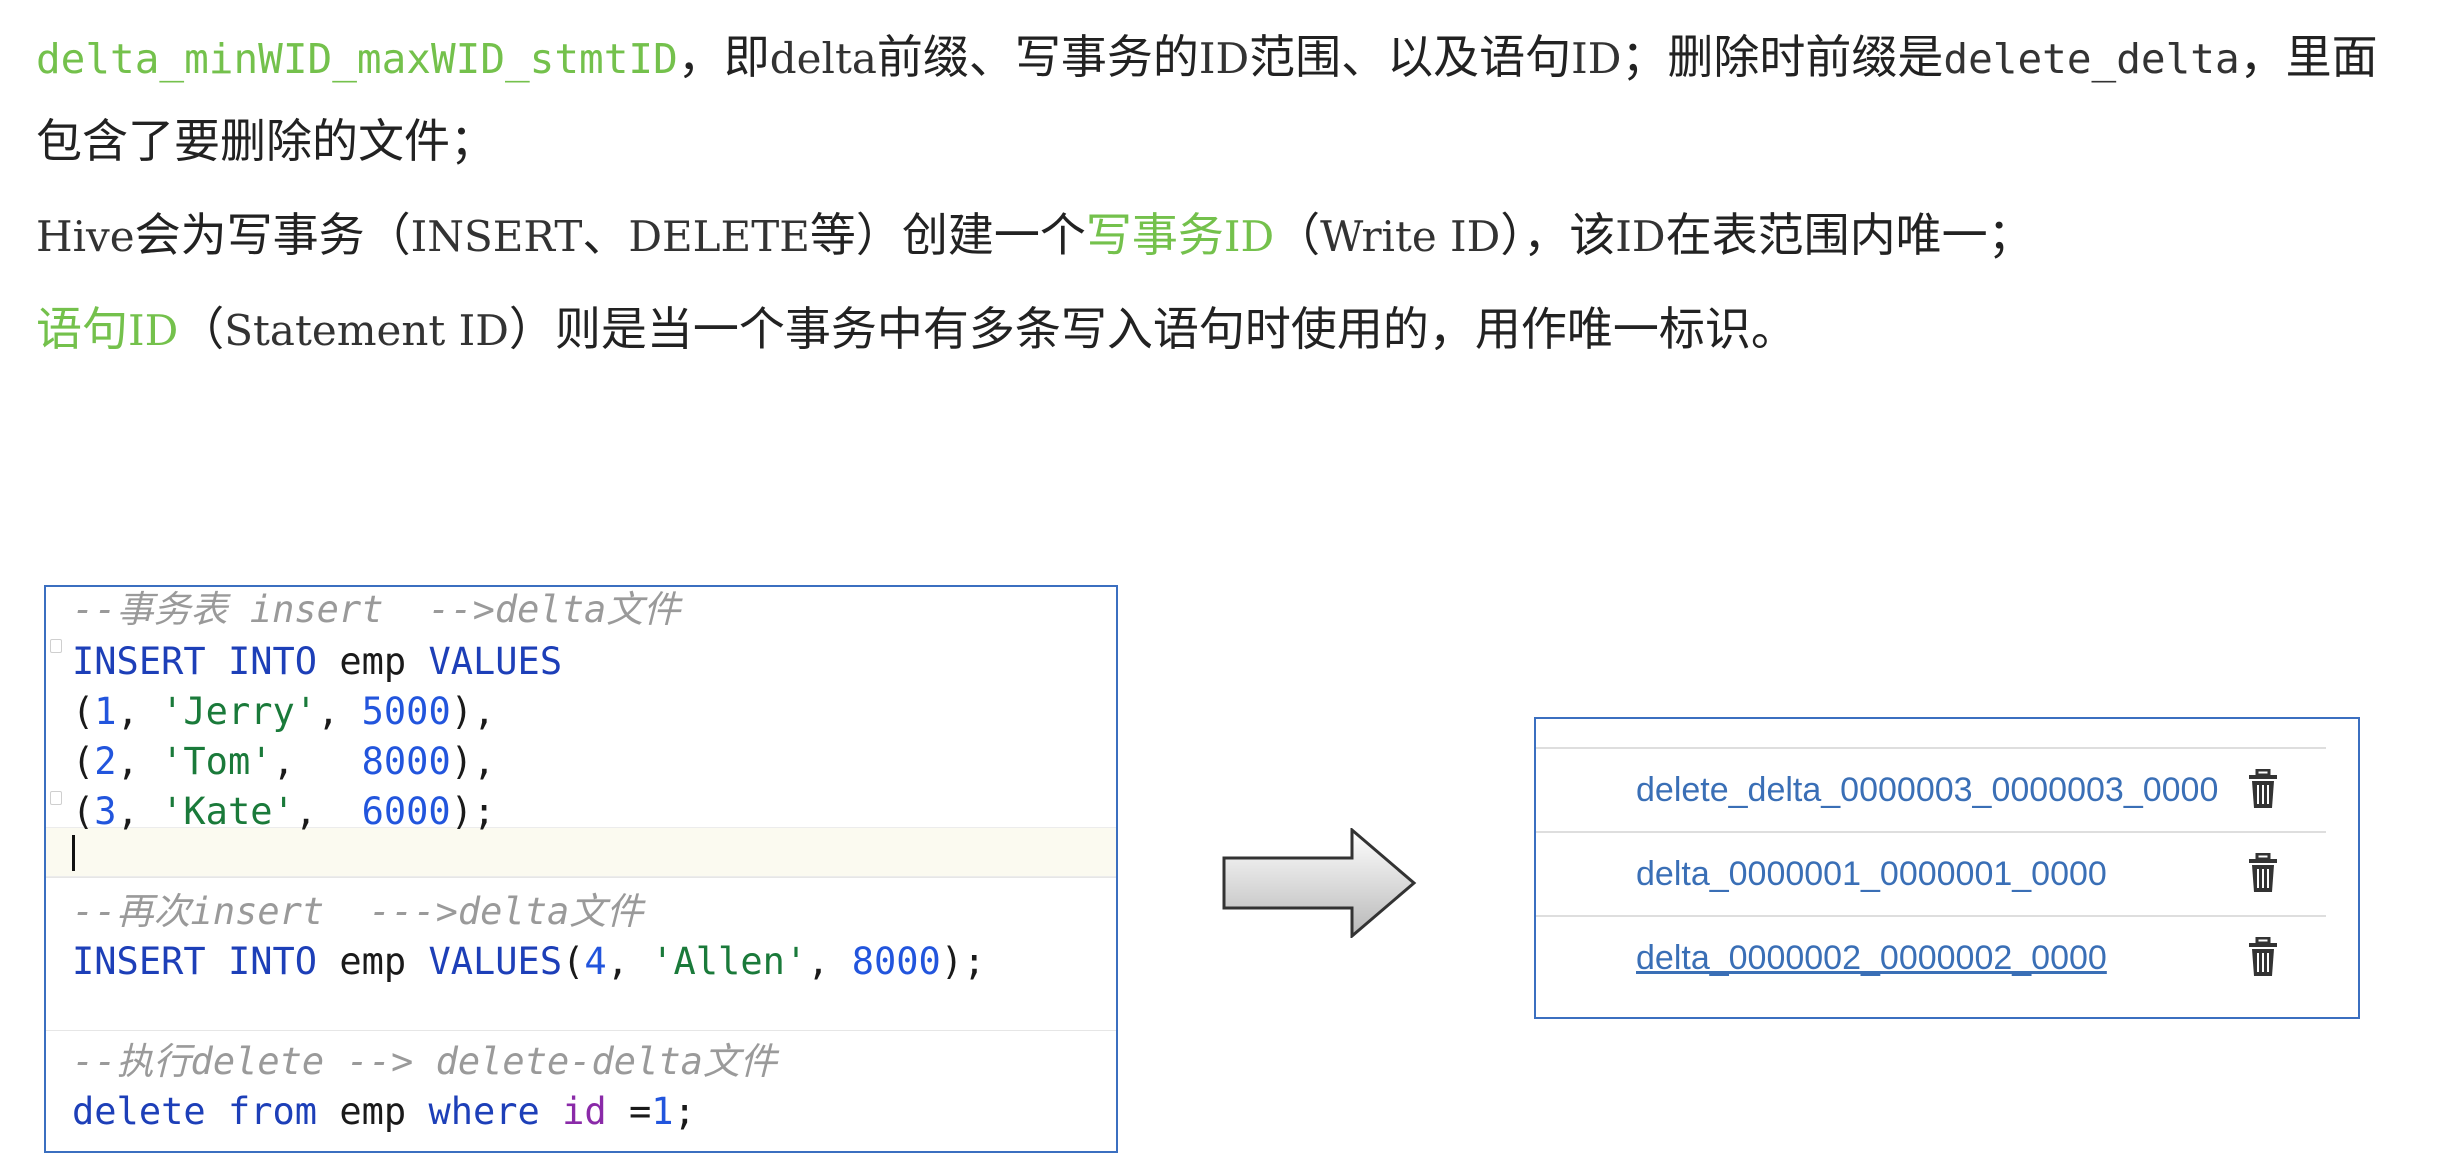  Describe the element at coordinates (1849, 235) in the screenshot. I see `text: 在表范围内唯一；` at that location.